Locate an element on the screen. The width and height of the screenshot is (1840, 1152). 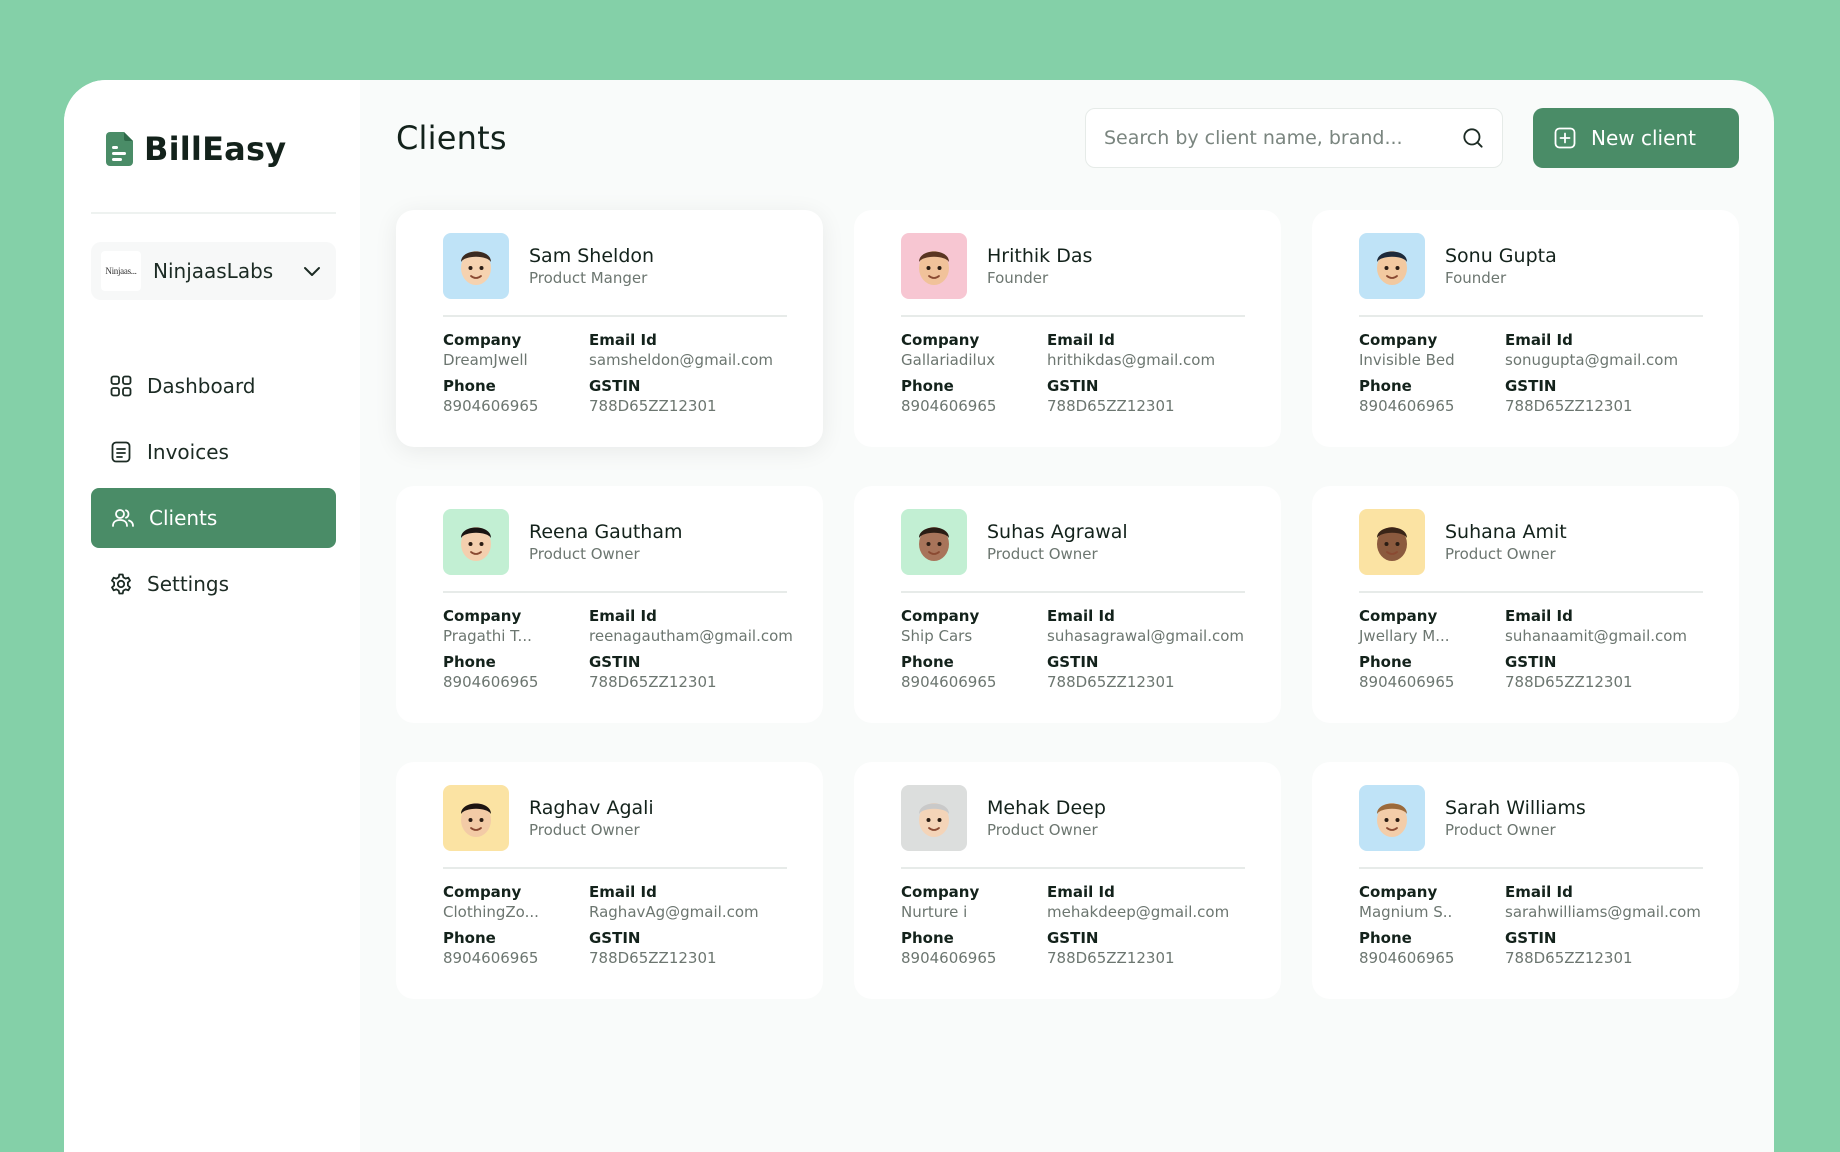
email-value: suhanaamit@gmail.com is located at coordinates (1596, 635).